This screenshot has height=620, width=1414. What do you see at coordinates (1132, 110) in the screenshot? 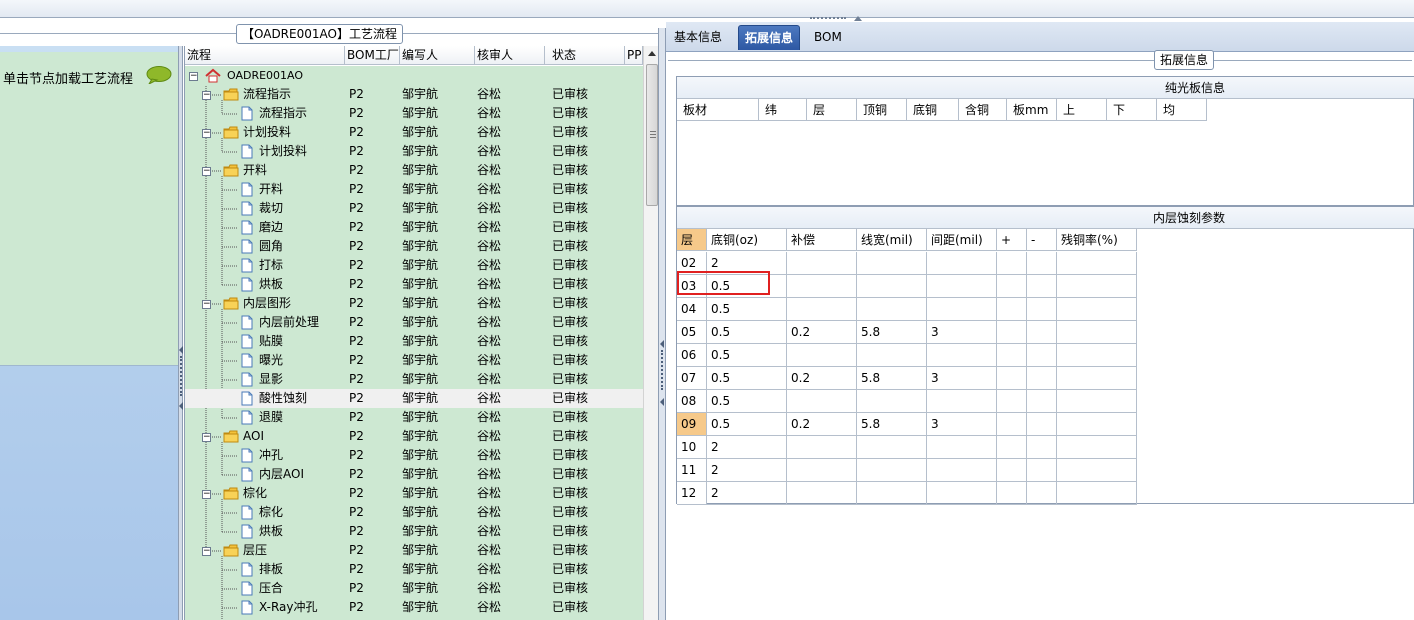
I see `plain-board-column-header: 下` at bounding box center [1132, 110].